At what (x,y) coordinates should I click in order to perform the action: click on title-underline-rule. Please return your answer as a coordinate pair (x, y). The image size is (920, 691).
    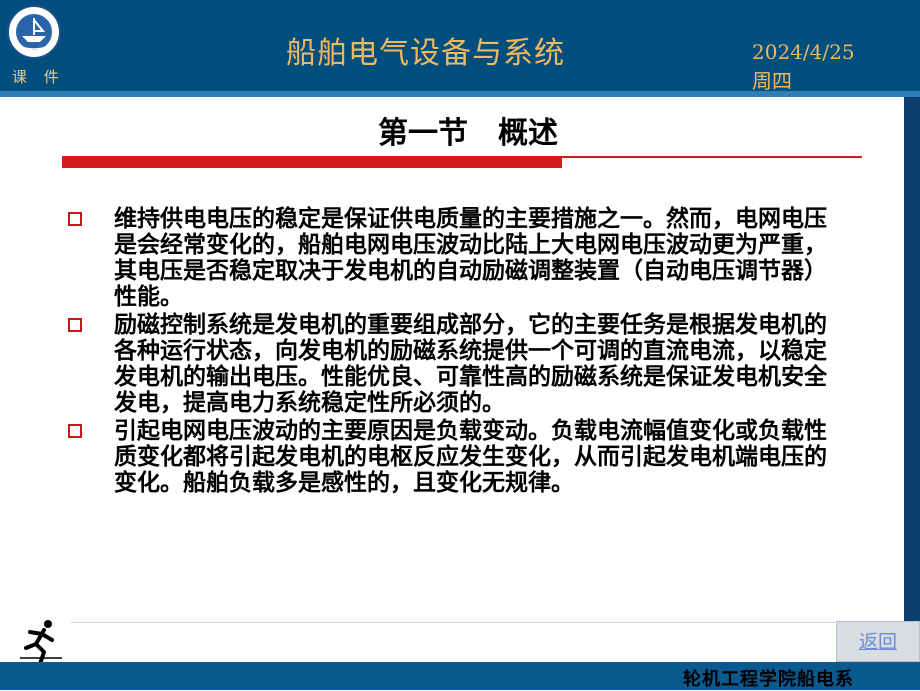
    Looking at the image, I should click on (462, 157).